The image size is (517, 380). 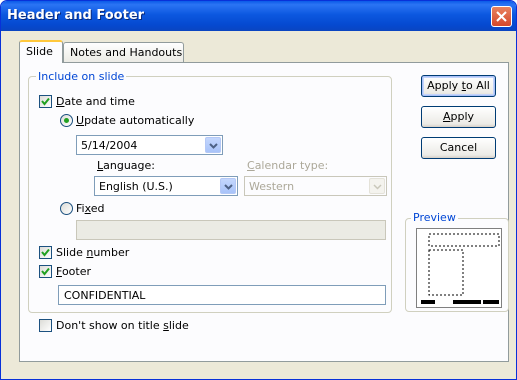 I want to click on dont-show-title-label: Don't show on title slide, so click(x=122, y=325).